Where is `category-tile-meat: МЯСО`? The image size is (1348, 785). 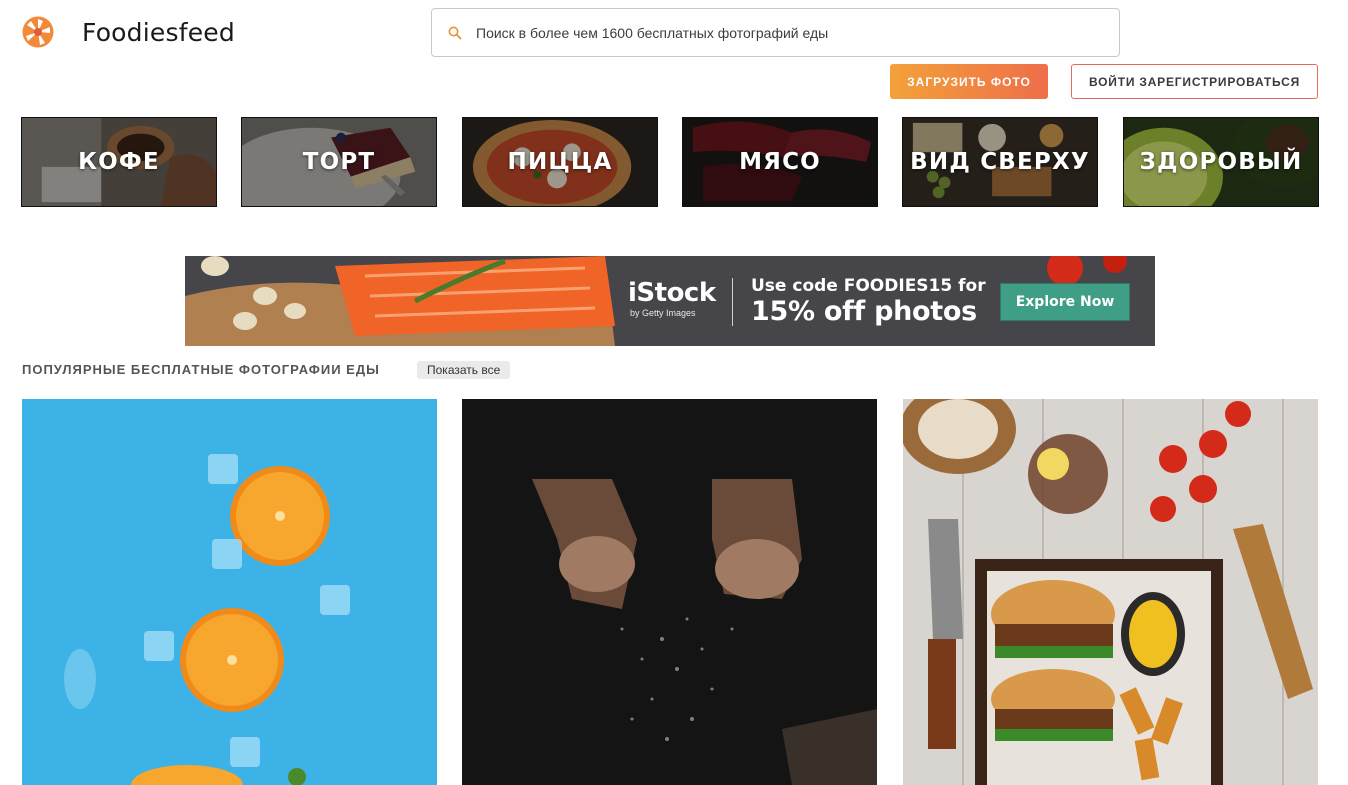
category-tile-meat: МЯСО is located at coordinates (780, 162).